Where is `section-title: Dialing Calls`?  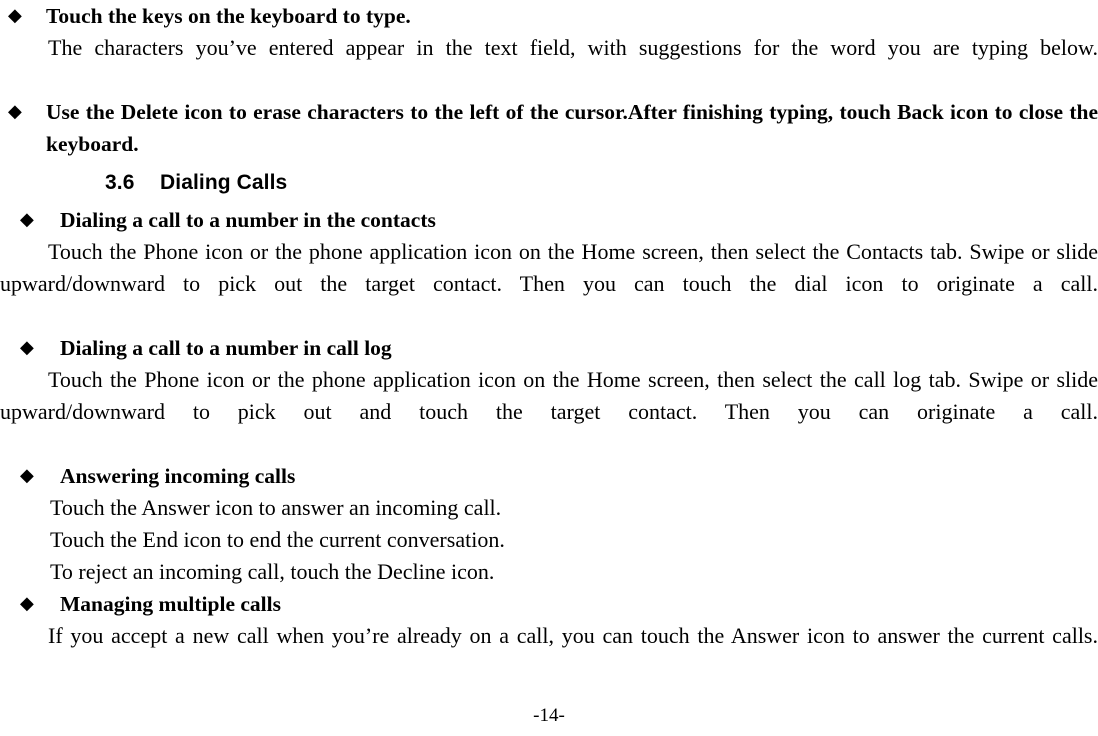 section-title: Dialing Calls is located at coordinates (224, 182).